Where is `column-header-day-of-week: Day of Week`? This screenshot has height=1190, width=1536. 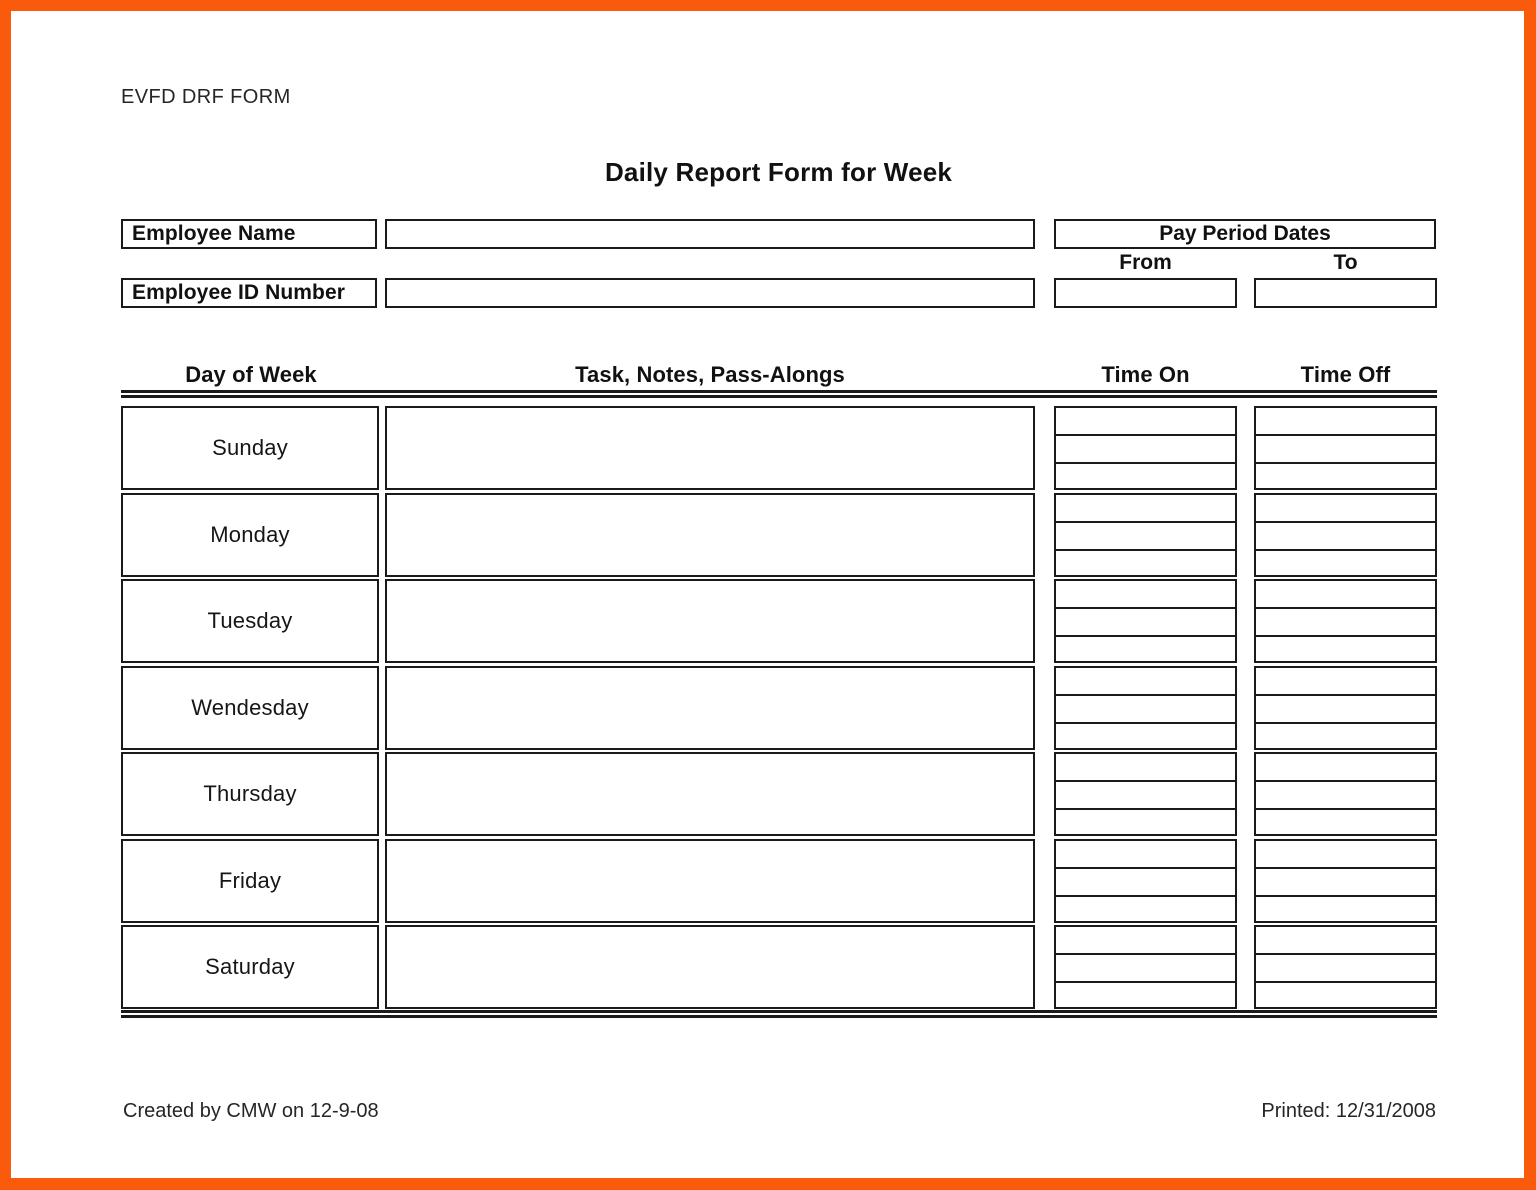 column-header-day-of-week: Day of Week is located at coordinates (251, 374).